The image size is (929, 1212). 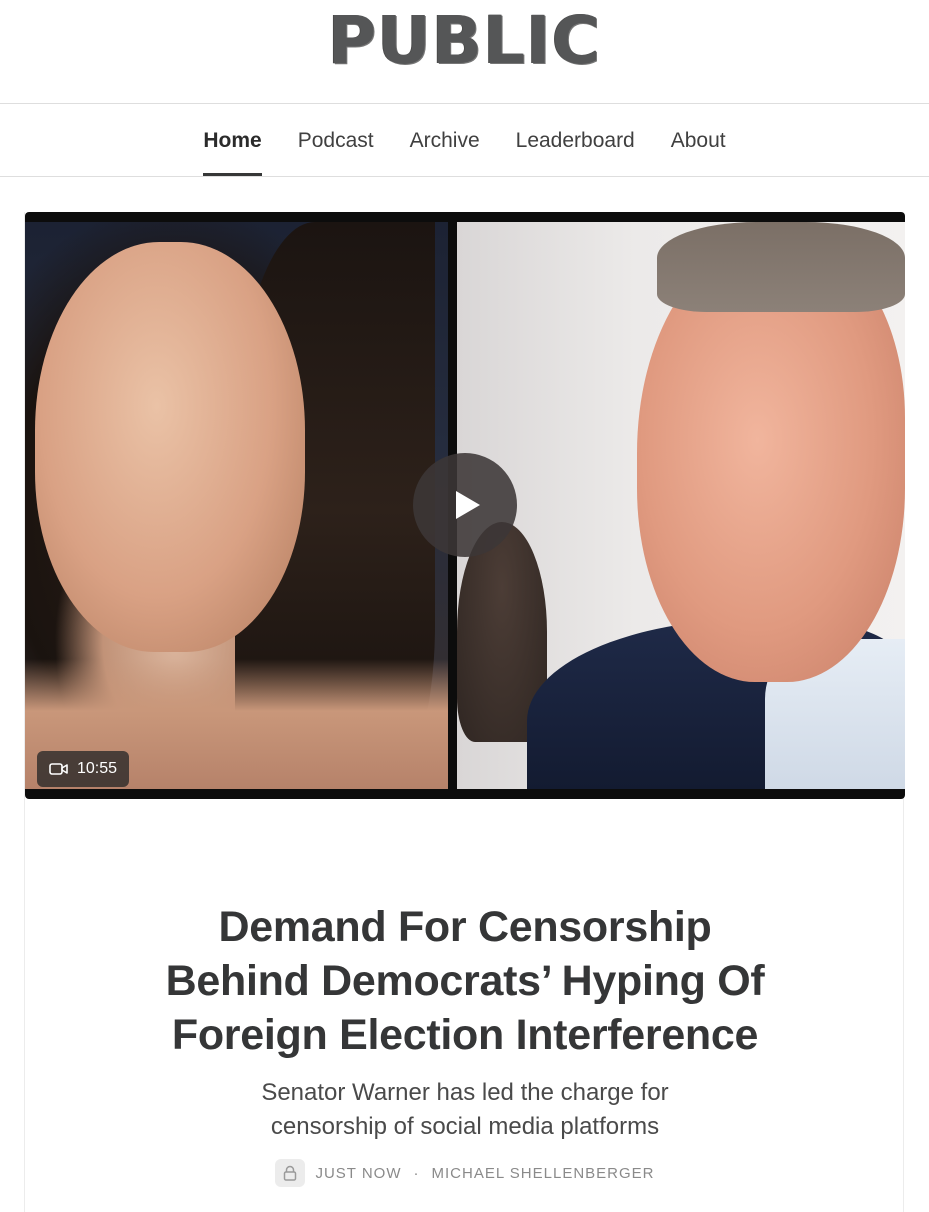 I want to click on lock-icon, so click(x=290, y=1173).